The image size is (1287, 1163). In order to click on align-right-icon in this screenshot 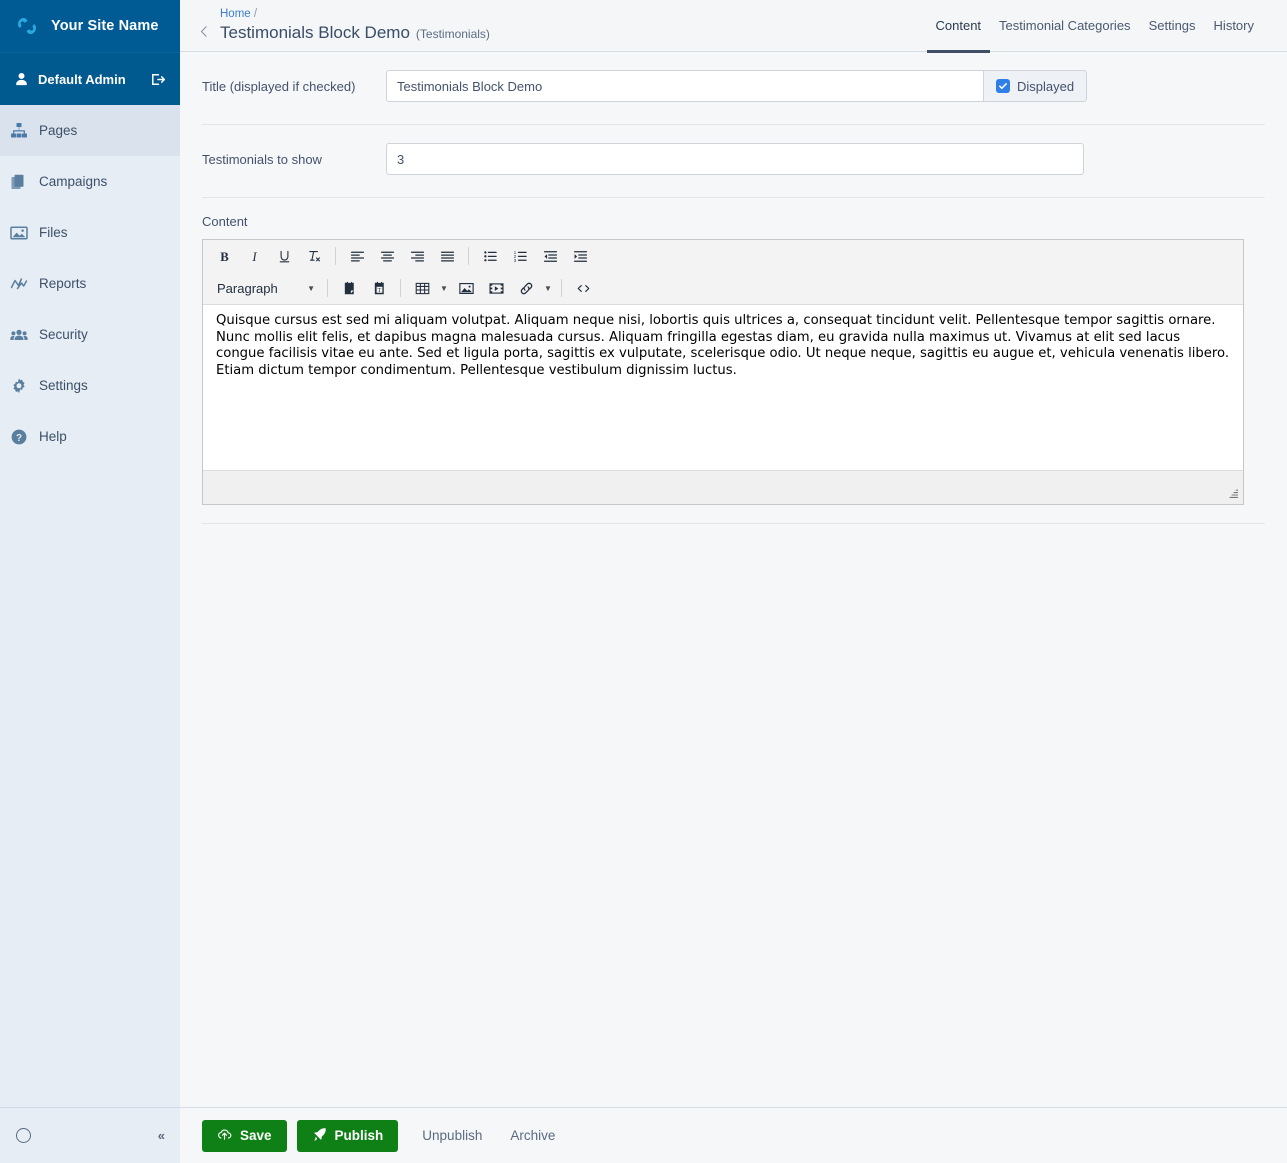, I will do `click(417, 256)`.